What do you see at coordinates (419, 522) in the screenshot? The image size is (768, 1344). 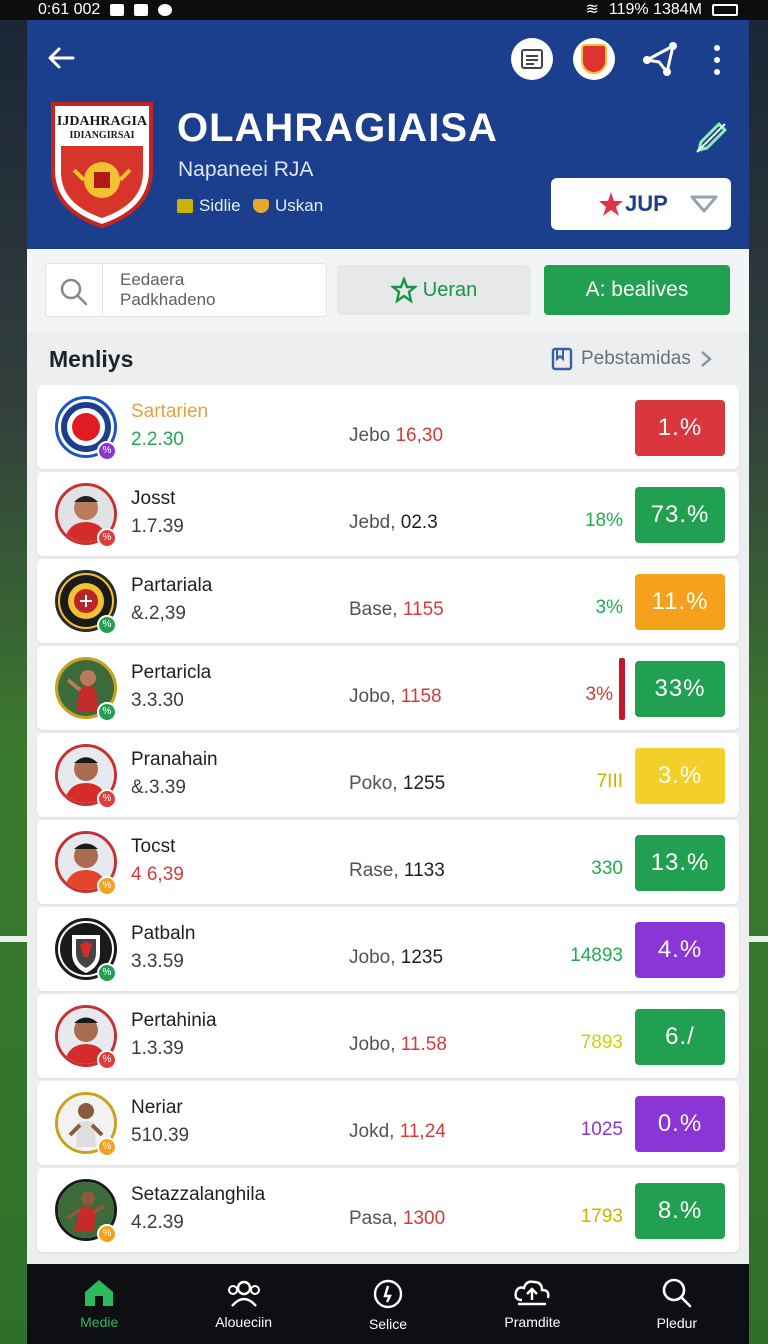 I see `stat-value: 02.3` at bounding box center [419, 522].